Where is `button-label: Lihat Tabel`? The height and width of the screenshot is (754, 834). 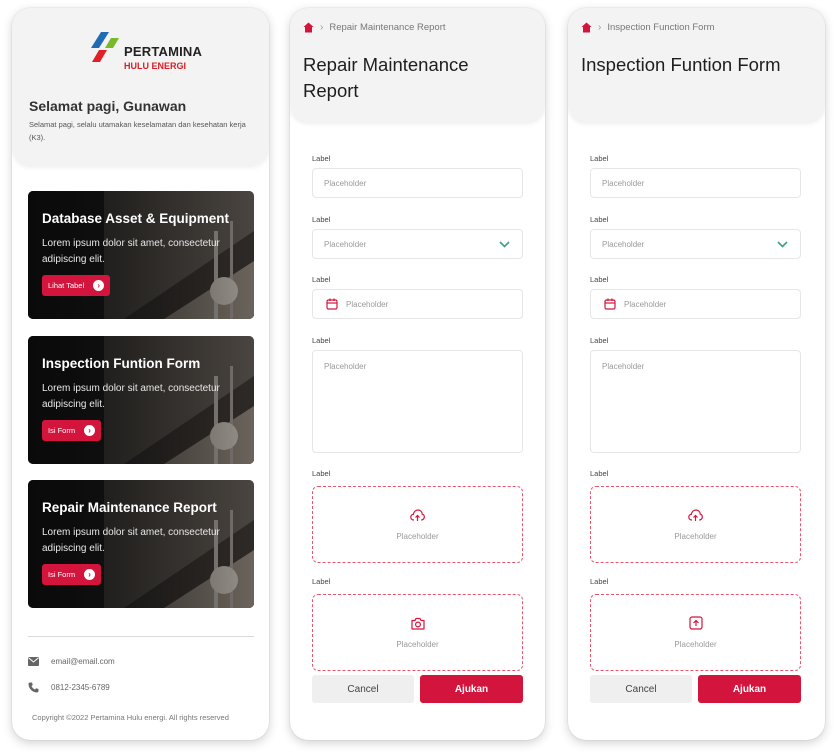 button-label: Lihat Tabel is located at coordinates (66, 285).